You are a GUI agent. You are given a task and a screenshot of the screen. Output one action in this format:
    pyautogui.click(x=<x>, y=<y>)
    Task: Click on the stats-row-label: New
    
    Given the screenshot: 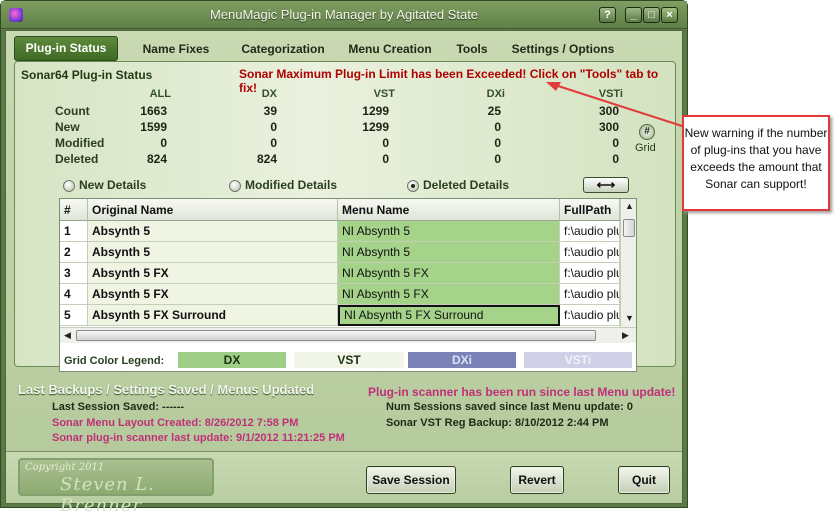 What is the action you would take?
    pyautogui.click(x=67, y=127)
    